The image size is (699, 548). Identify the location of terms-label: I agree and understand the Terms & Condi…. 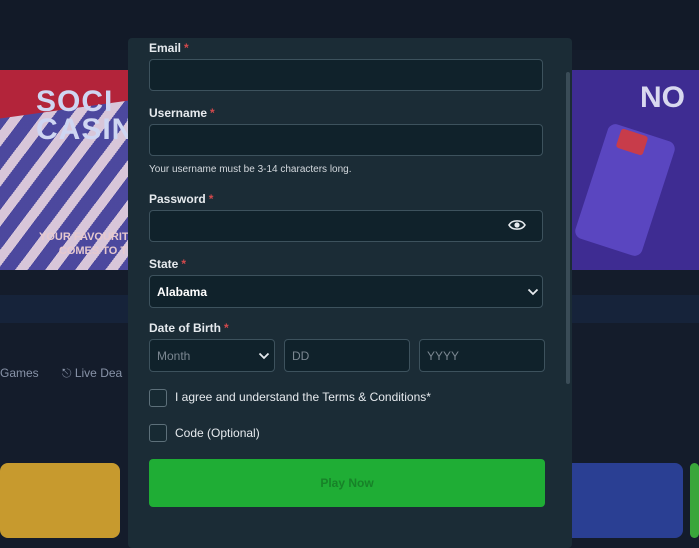
(303, 397).